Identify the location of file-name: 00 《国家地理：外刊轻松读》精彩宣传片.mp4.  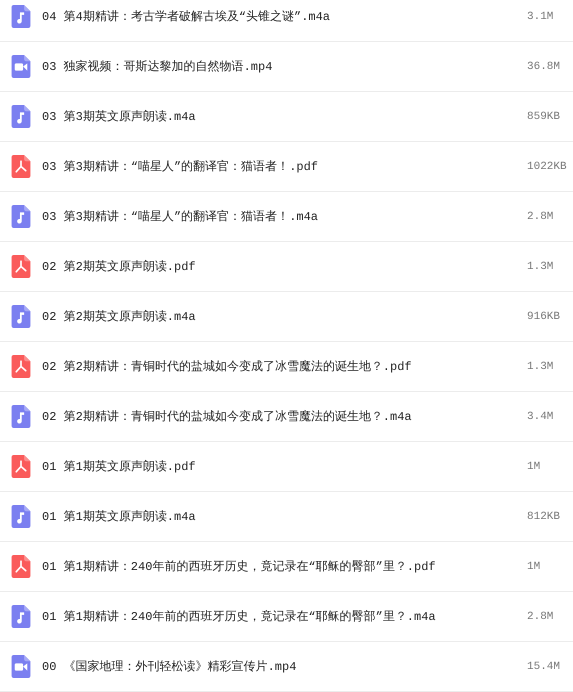
(170, 666).